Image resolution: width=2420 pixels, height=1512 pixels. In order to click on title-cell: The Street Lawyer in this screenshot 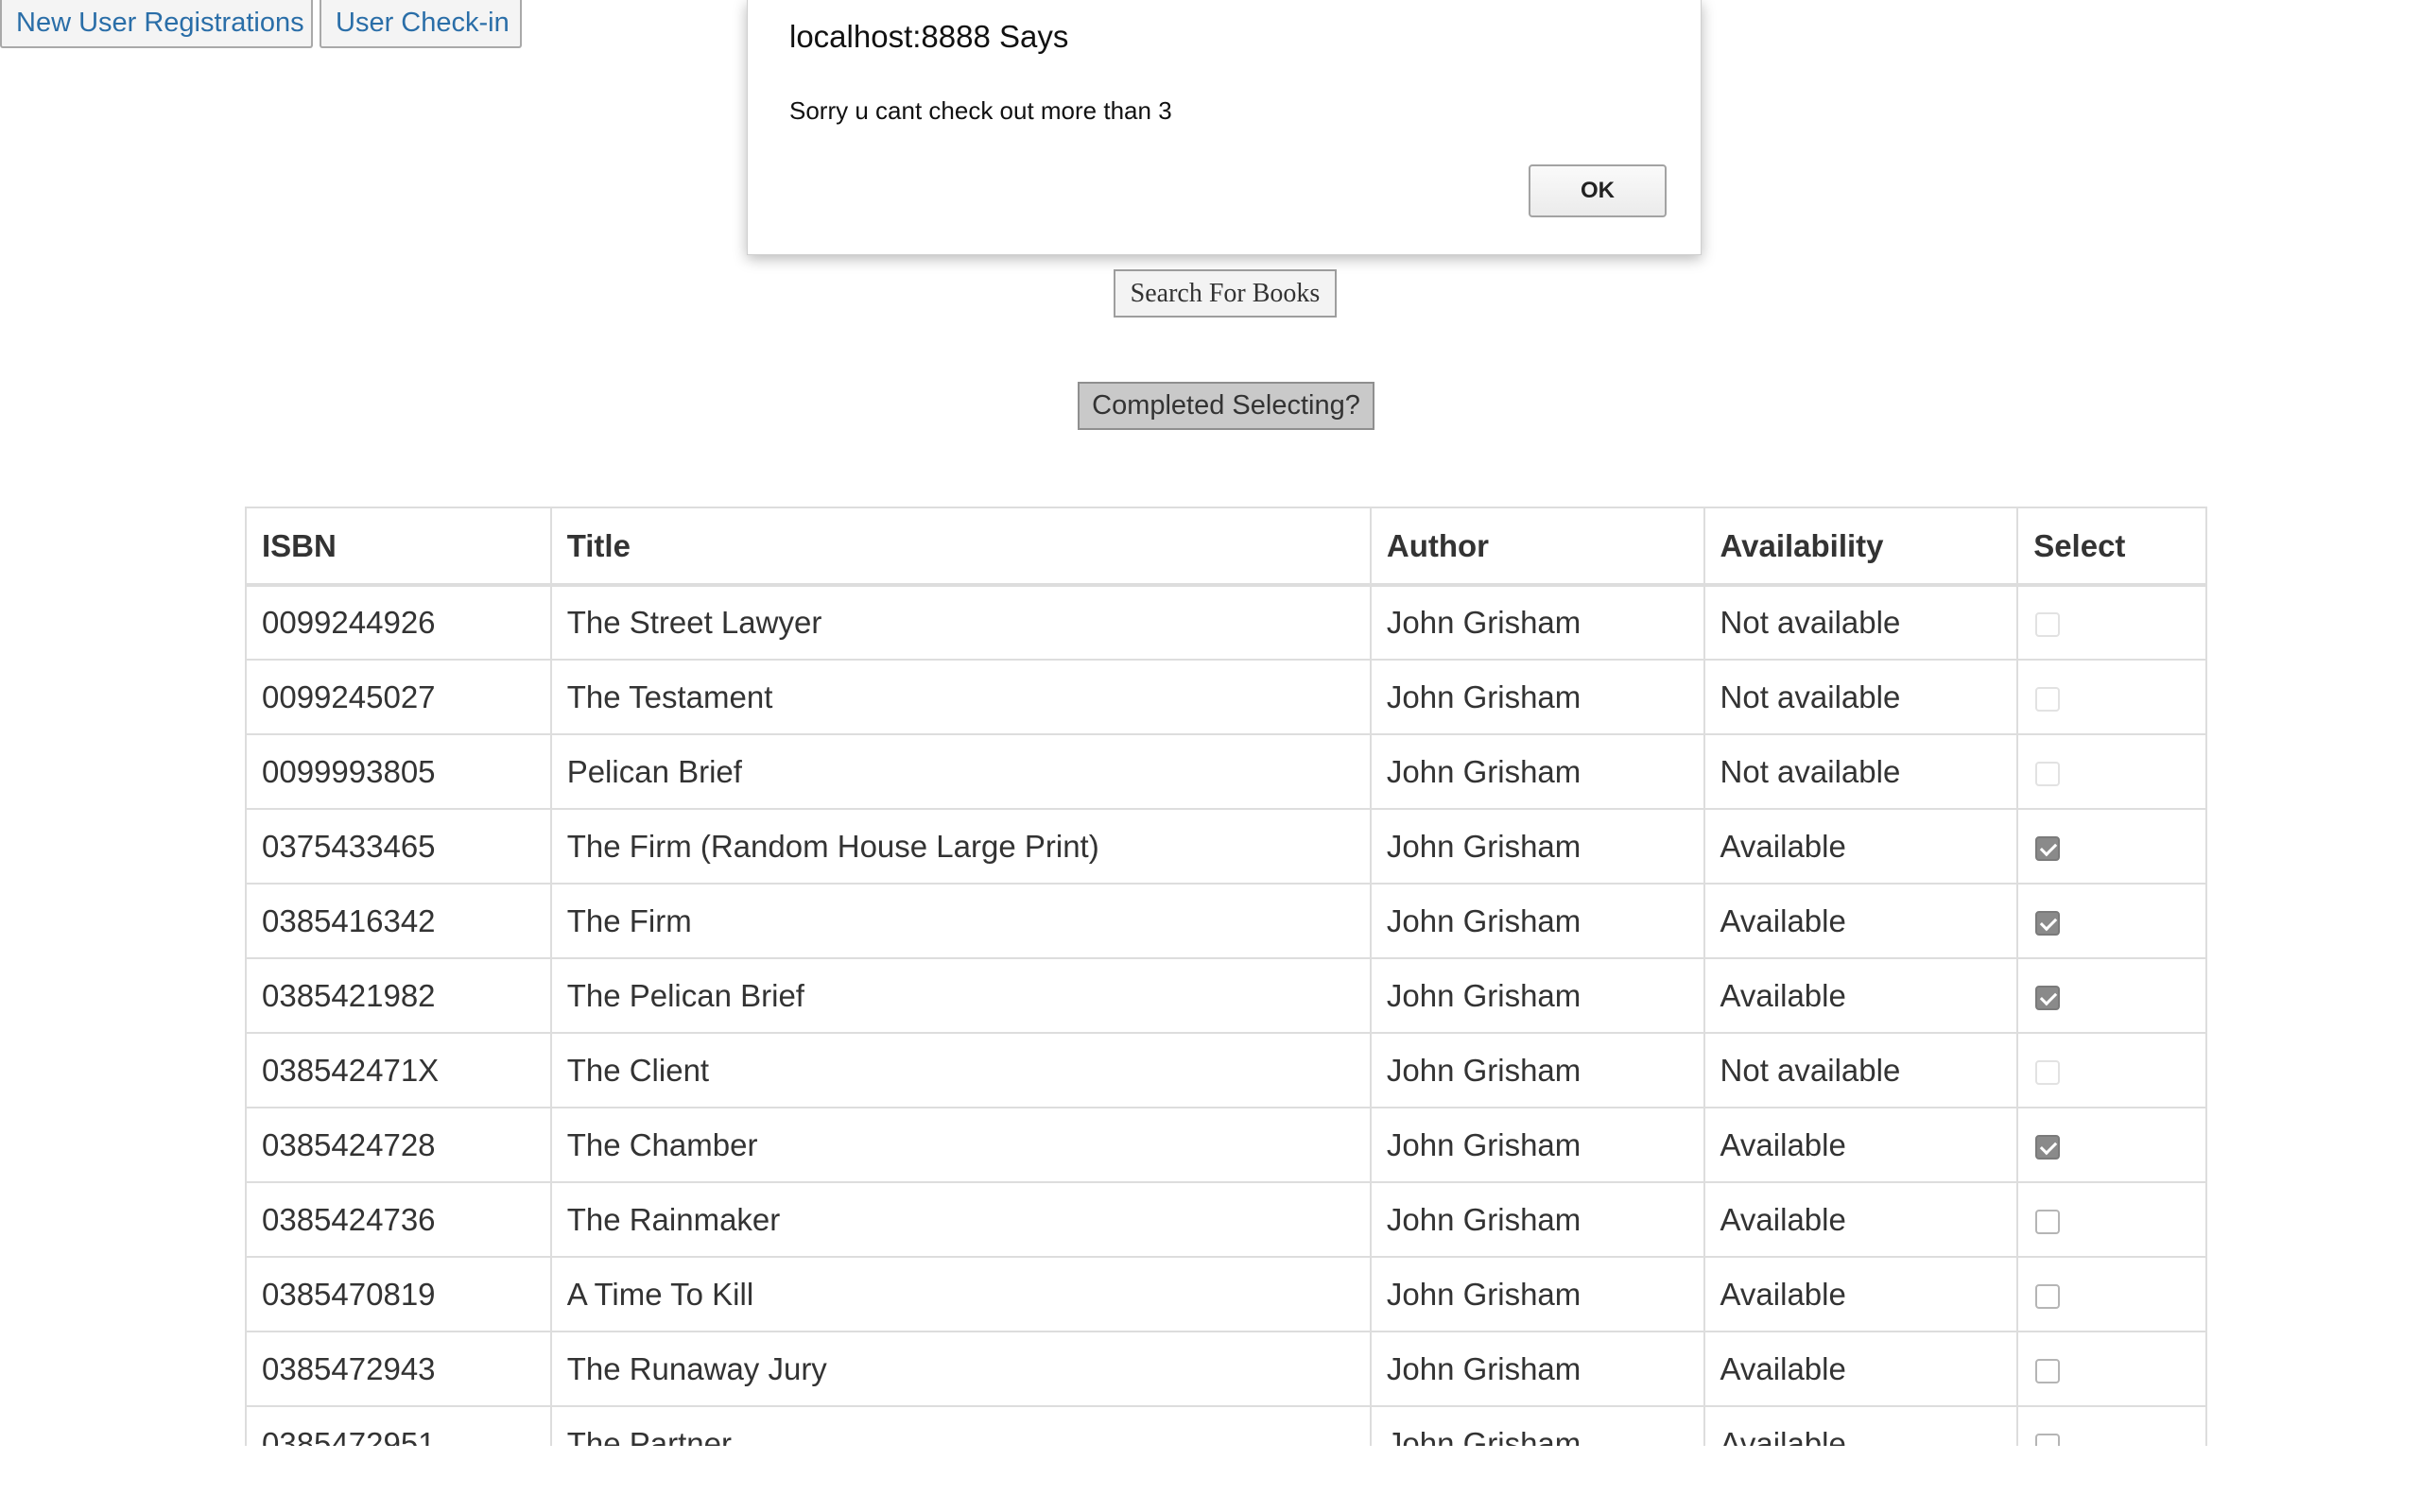, I will do `click(960, 622)`.